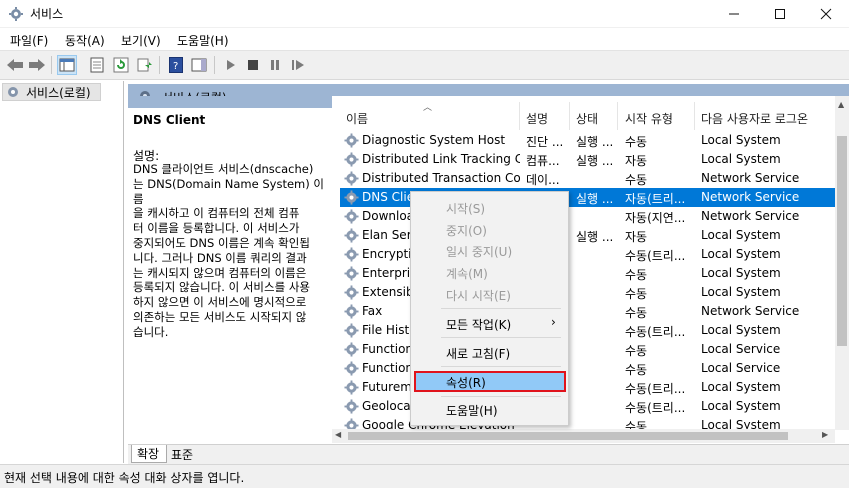 The height and width of the screenshot is (488, 849). What do you see at coordinates (231, 65) in the screenshot?
I see `start-service-icon` at bounding box center [231, 65].